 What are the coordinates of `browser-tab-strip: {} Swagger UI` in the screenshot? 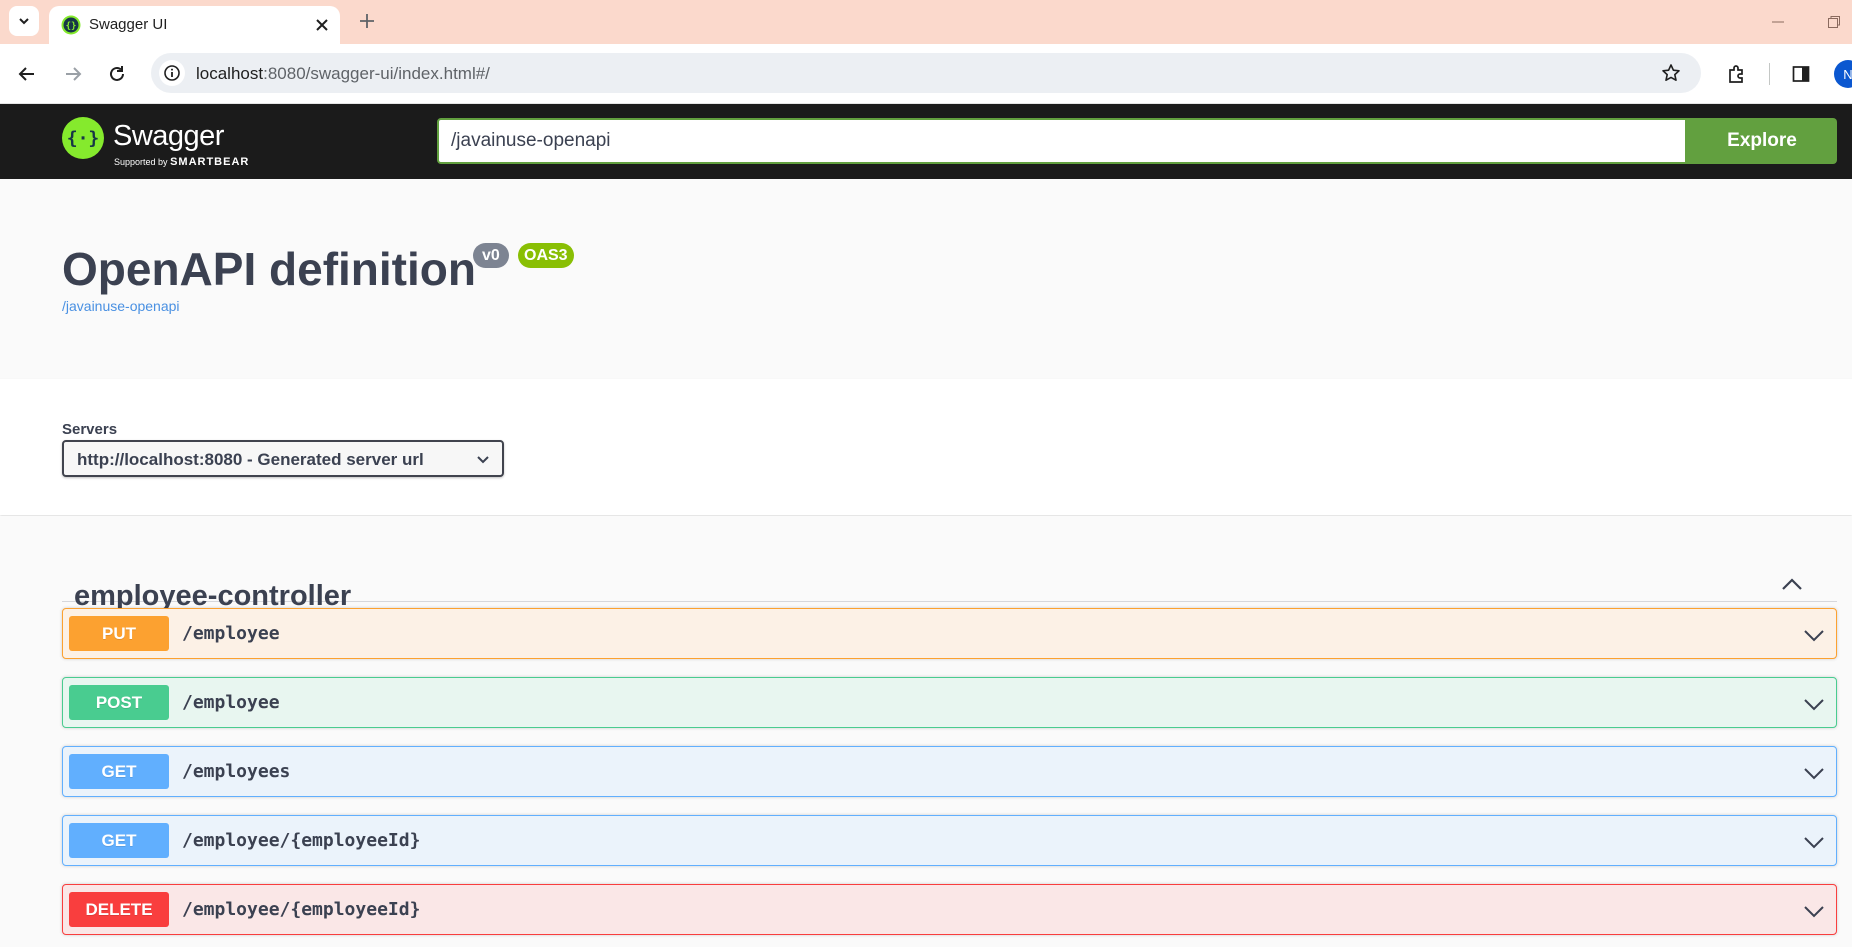 It's located at (926, 22).